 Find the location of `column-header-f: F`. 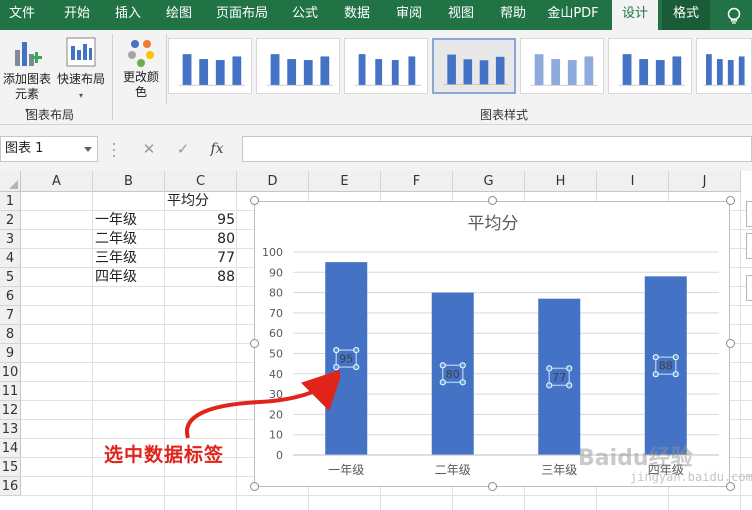

column-header-f: F is located at coordinates (417, 181).